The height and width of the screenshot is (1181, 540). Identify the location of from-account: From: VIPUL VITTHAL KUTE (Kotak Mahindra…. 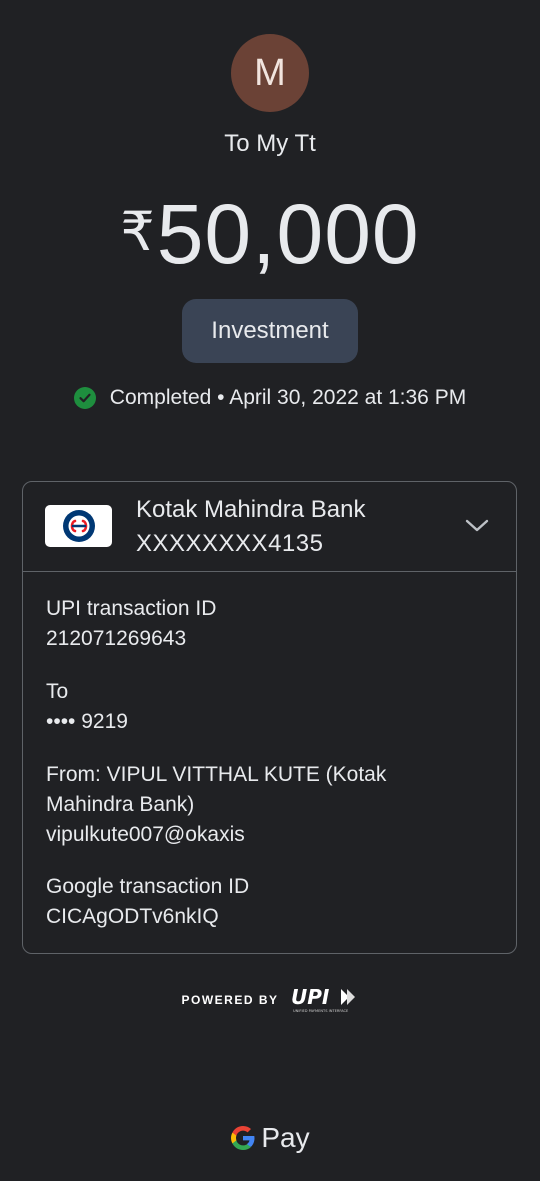
(256, 805).